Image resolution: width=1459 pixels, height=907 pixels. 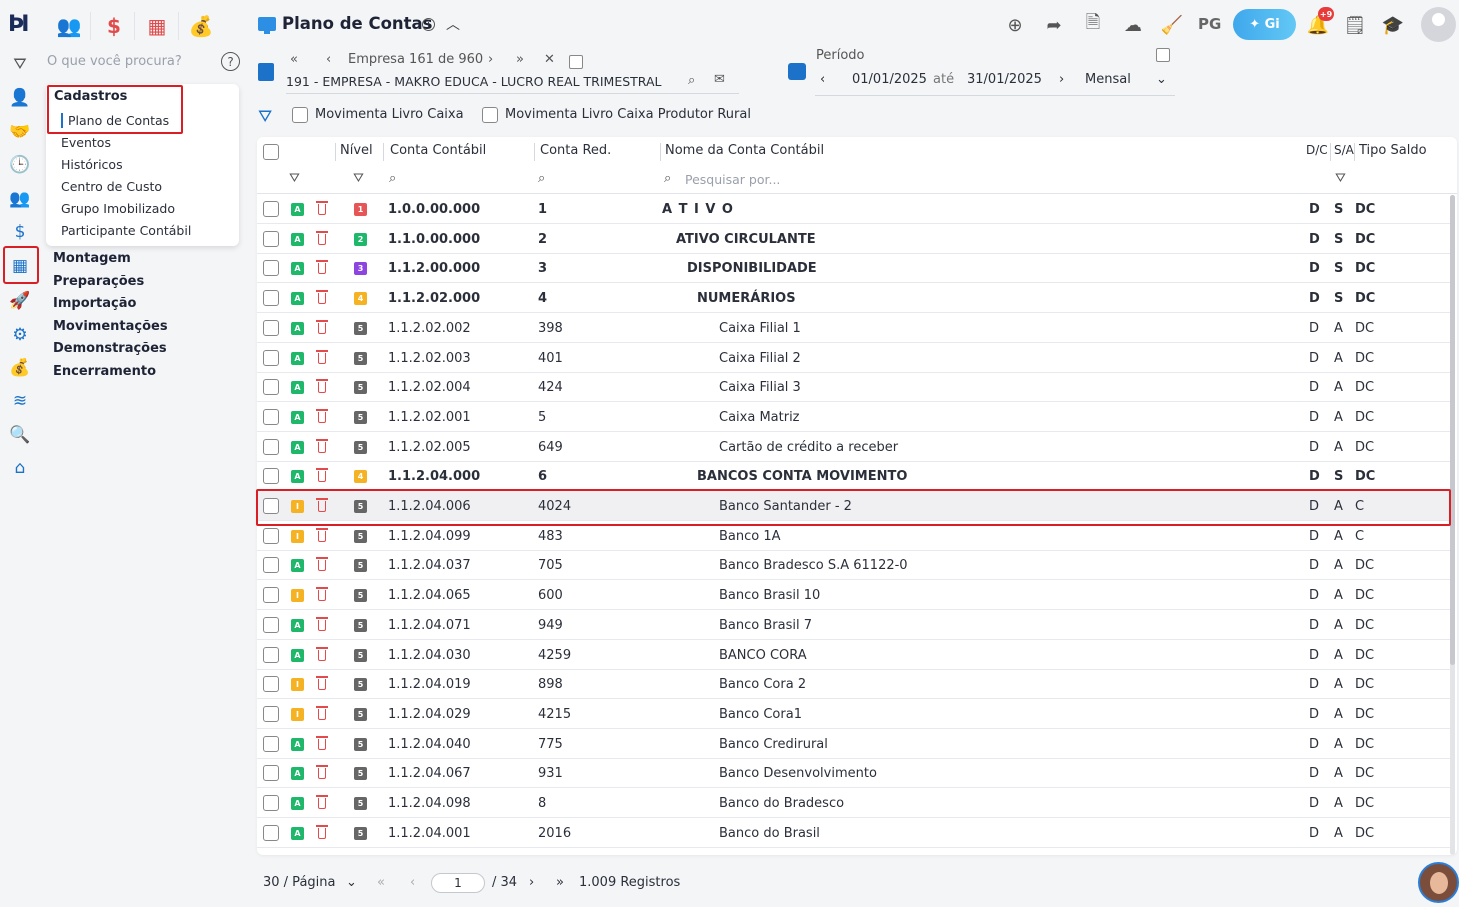 What do you see at coordinates (1054, 25) in the screenshot?
I see `share-arrow-icon: ➦` at bounding box center [1054, 25].